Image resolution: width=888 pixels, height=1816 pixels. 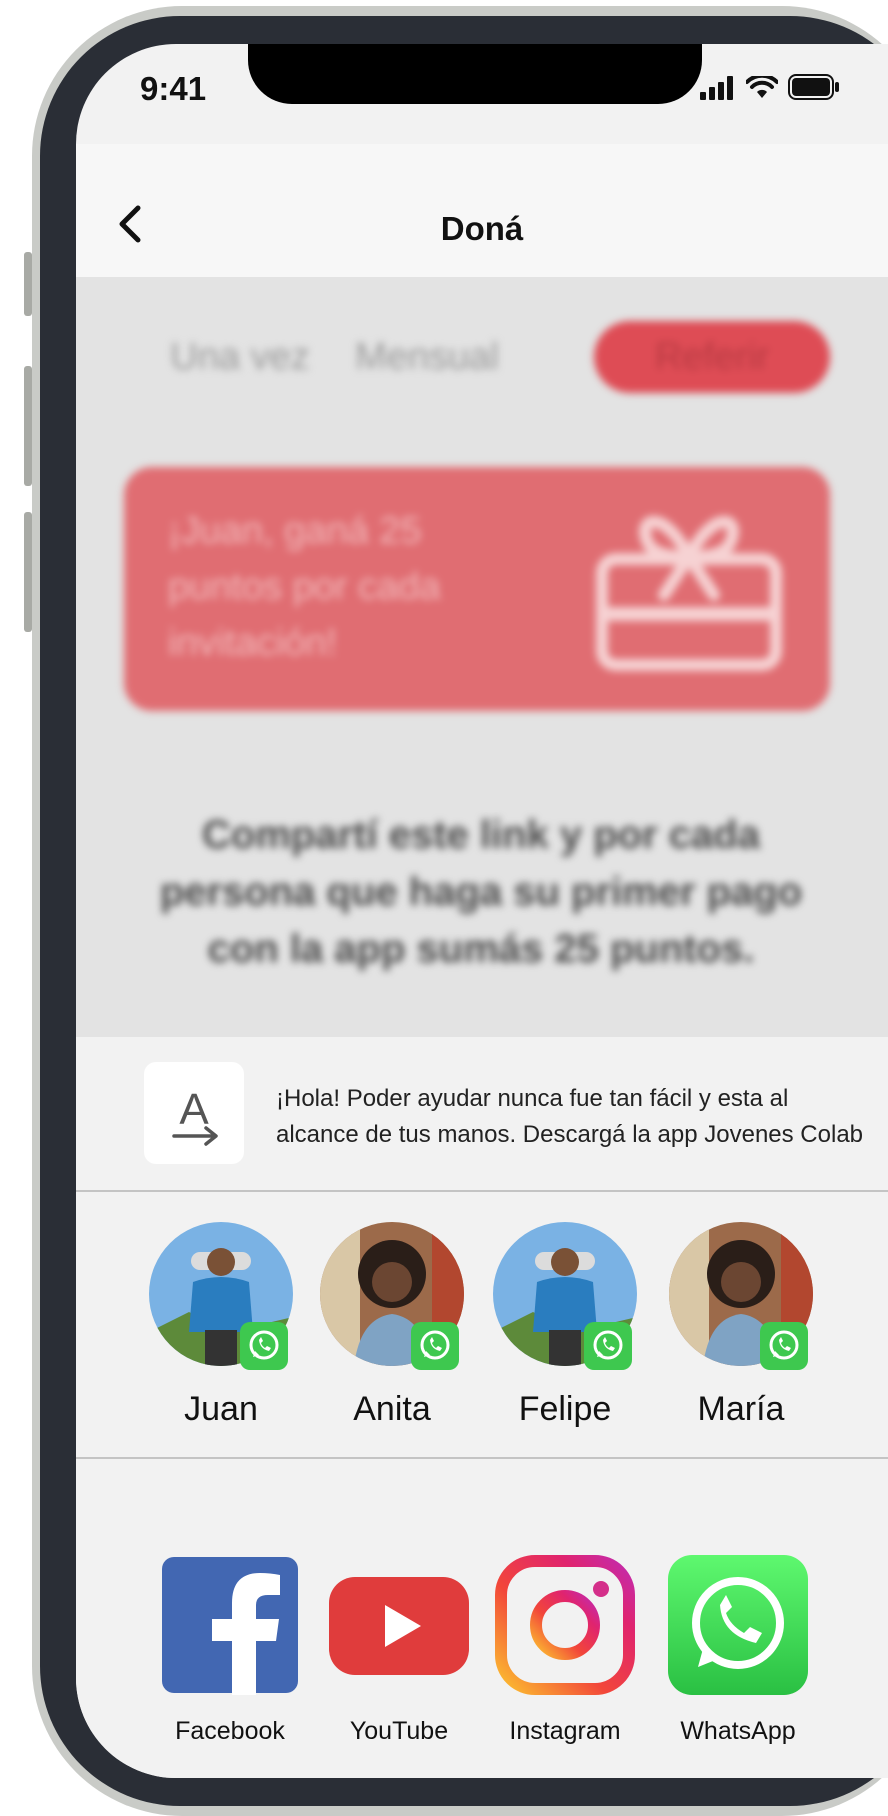 I want to click on facebook-icon, so click(x=230, y=1625).